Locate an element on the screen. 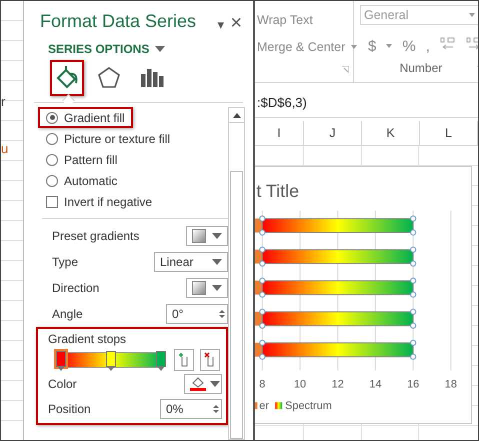  setting-label: Color is located at coordinates (62, 384).